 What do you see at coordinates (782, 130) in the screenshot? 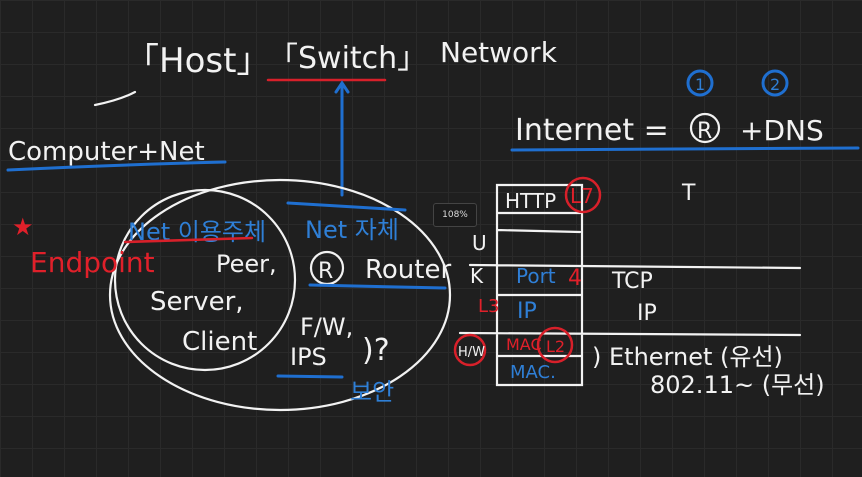
I see `dns-label: +DNS` at bounding box center [782, 130].